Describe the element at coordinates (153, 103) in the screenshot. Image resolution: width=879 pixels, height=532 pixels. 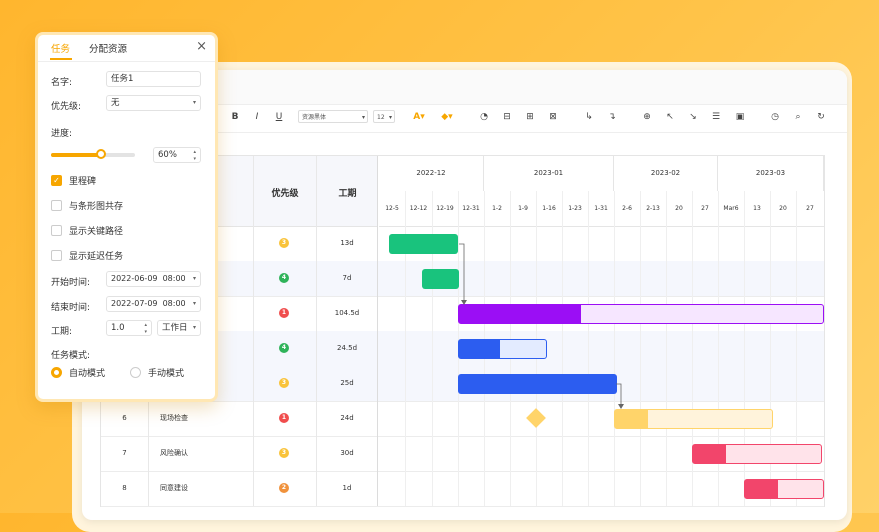
I see `priority-select: 无 ▾` at that location.